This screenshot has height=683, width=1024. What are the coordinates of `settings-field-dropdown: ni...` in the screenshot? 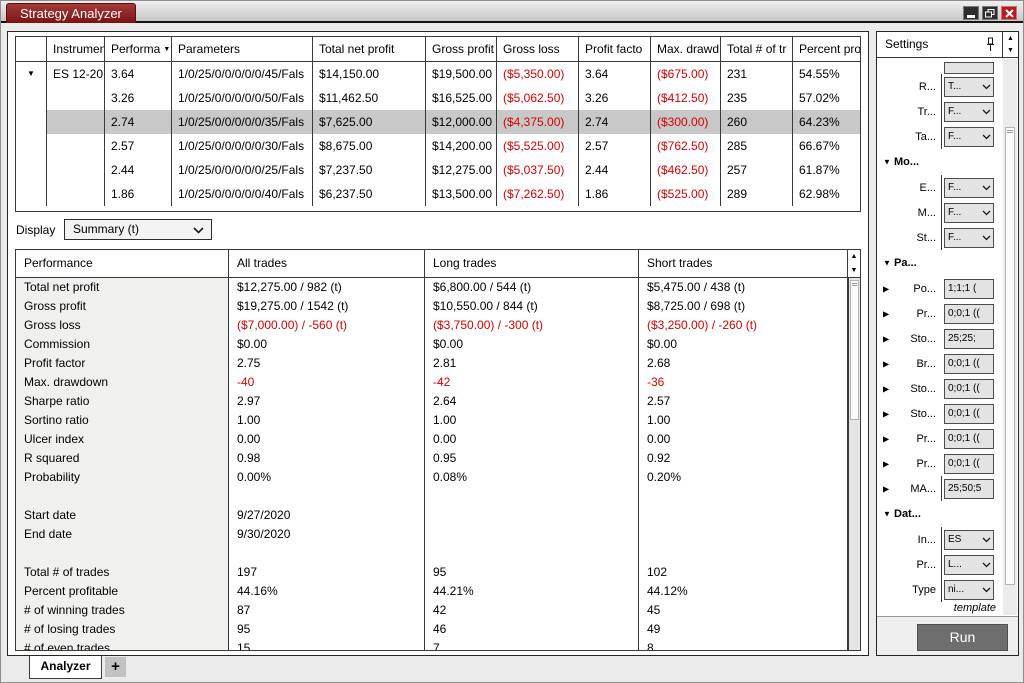 It's located at (969, 589).